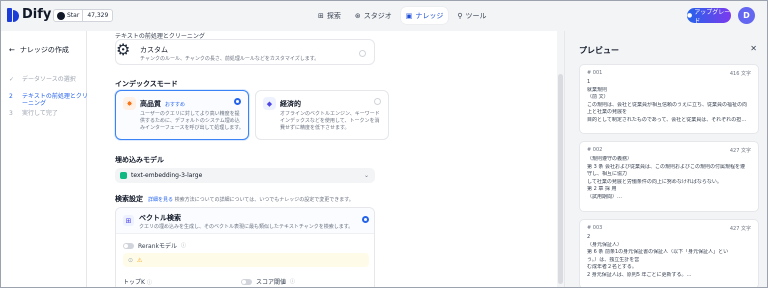 The image size is (768, 288). Describe the element at coordinates (602, 189) in the screenshot. I see `chunk-line: 第 2 章 採 用` at that location.